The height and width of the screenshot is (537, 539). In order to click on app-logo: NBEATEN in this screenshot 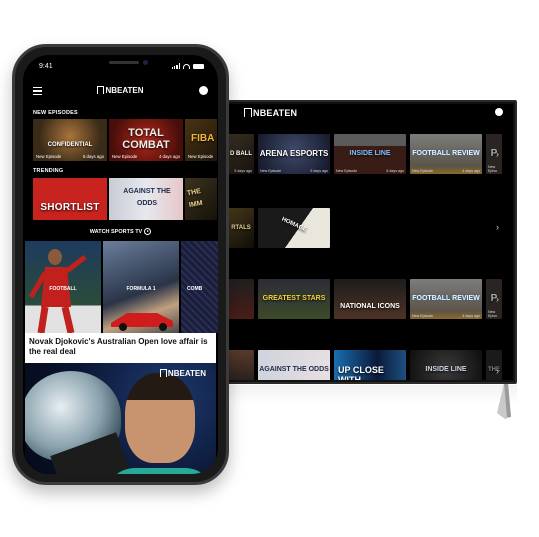, I will do `click(120, 90)`.